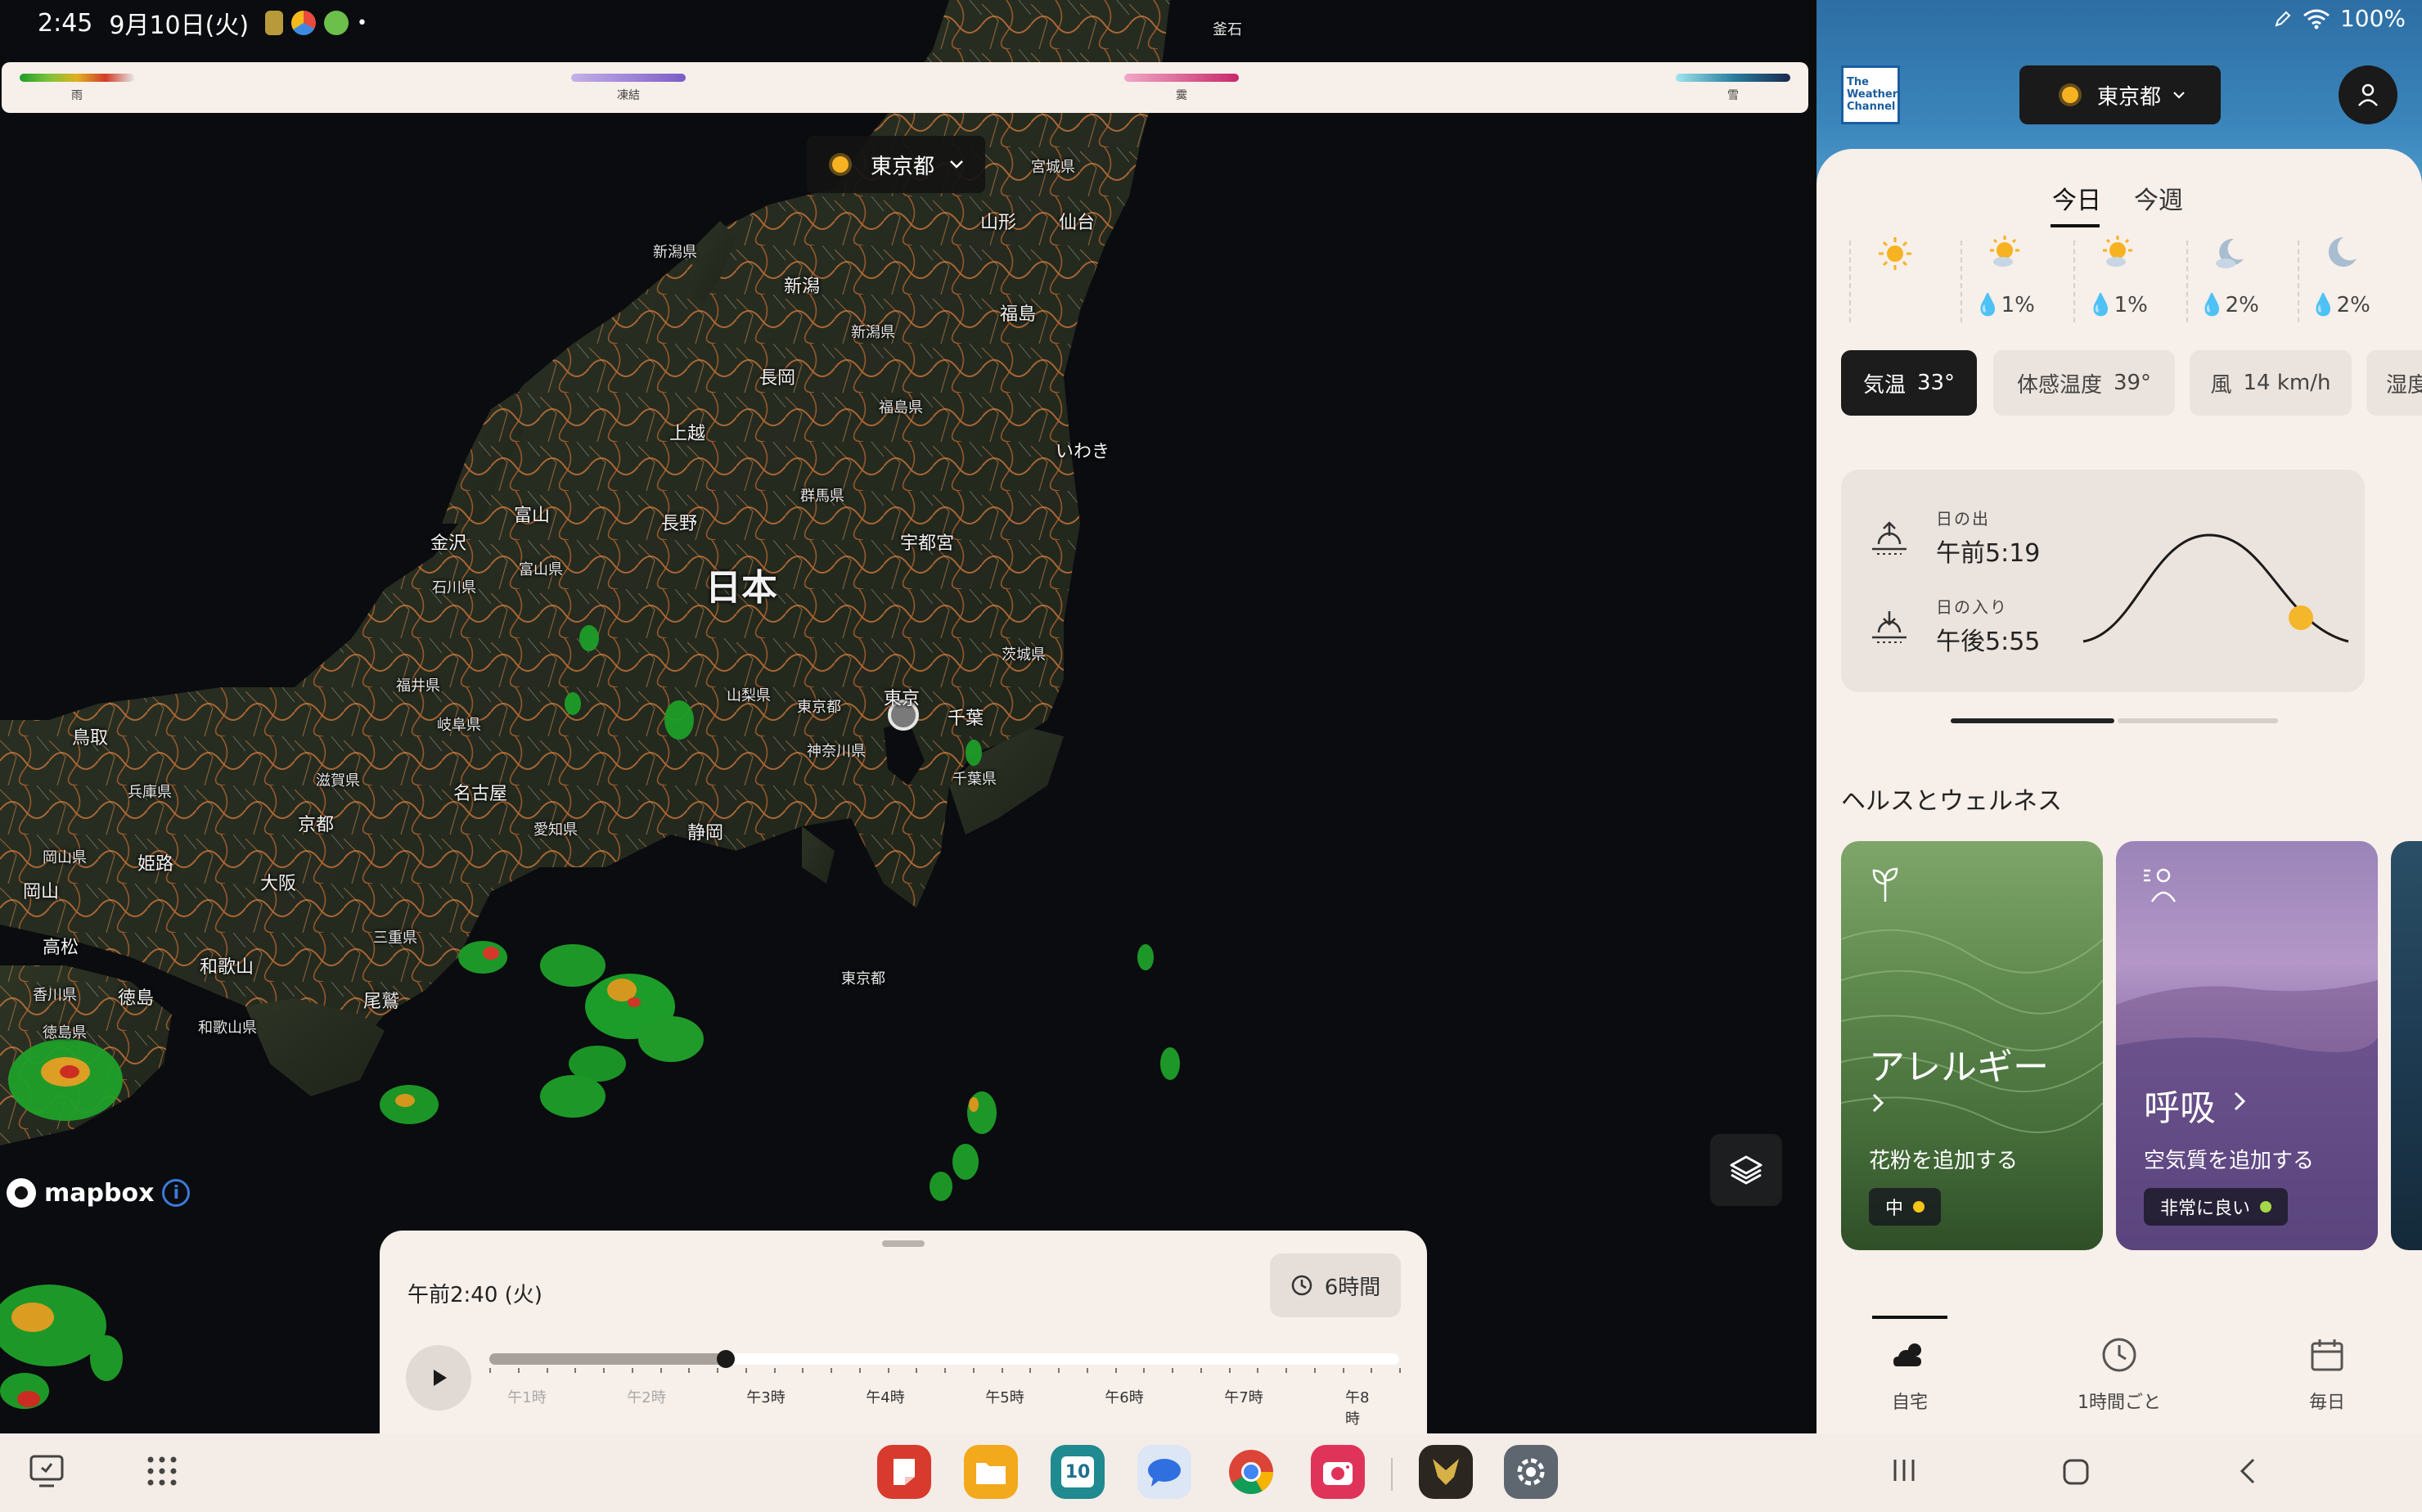 The height and width of the screenshot is (1512, 2422). Describe the element at coordinates (77, 89) in the screenshot. I see `legend-rain: 雨` at that location.